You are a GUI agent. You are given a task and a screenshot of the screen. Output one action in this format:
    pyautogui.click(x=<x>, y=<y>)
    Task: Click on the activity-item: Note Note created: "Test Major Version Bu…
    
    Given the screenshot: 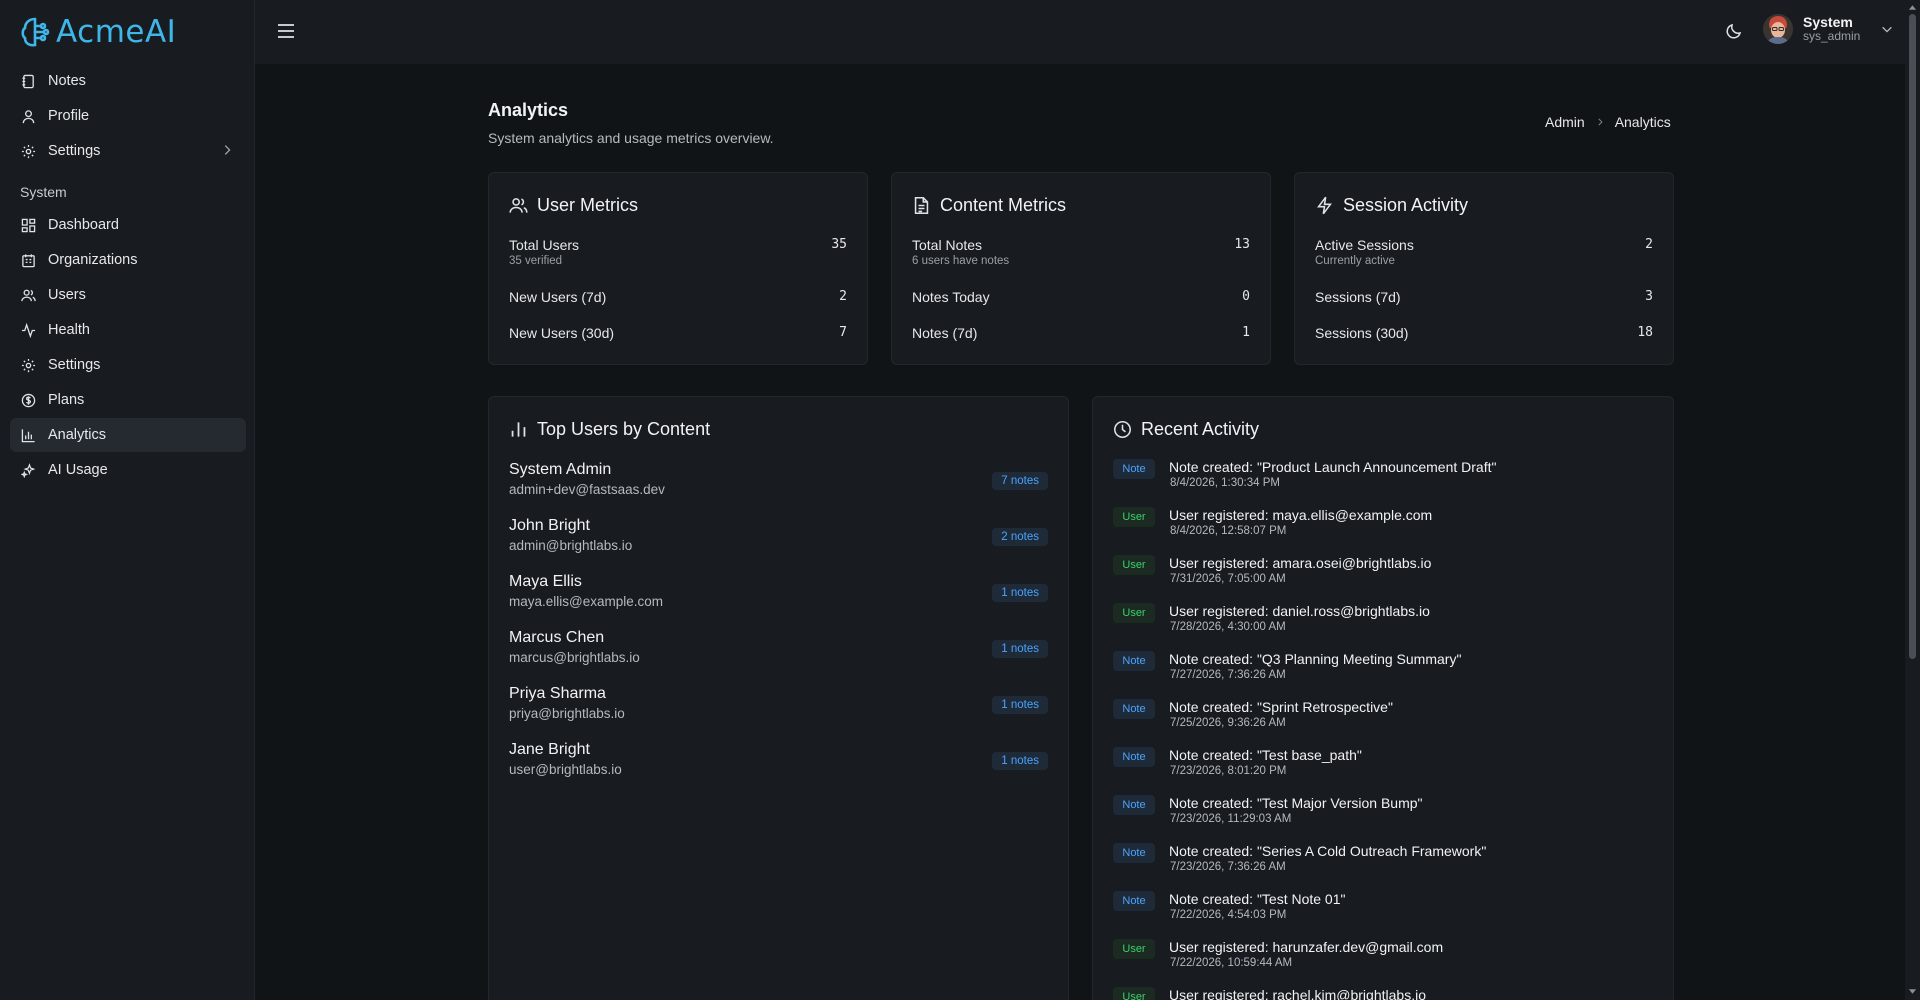 What is the action you would take?
    pyautogui.click(x=1383, y=817)
    